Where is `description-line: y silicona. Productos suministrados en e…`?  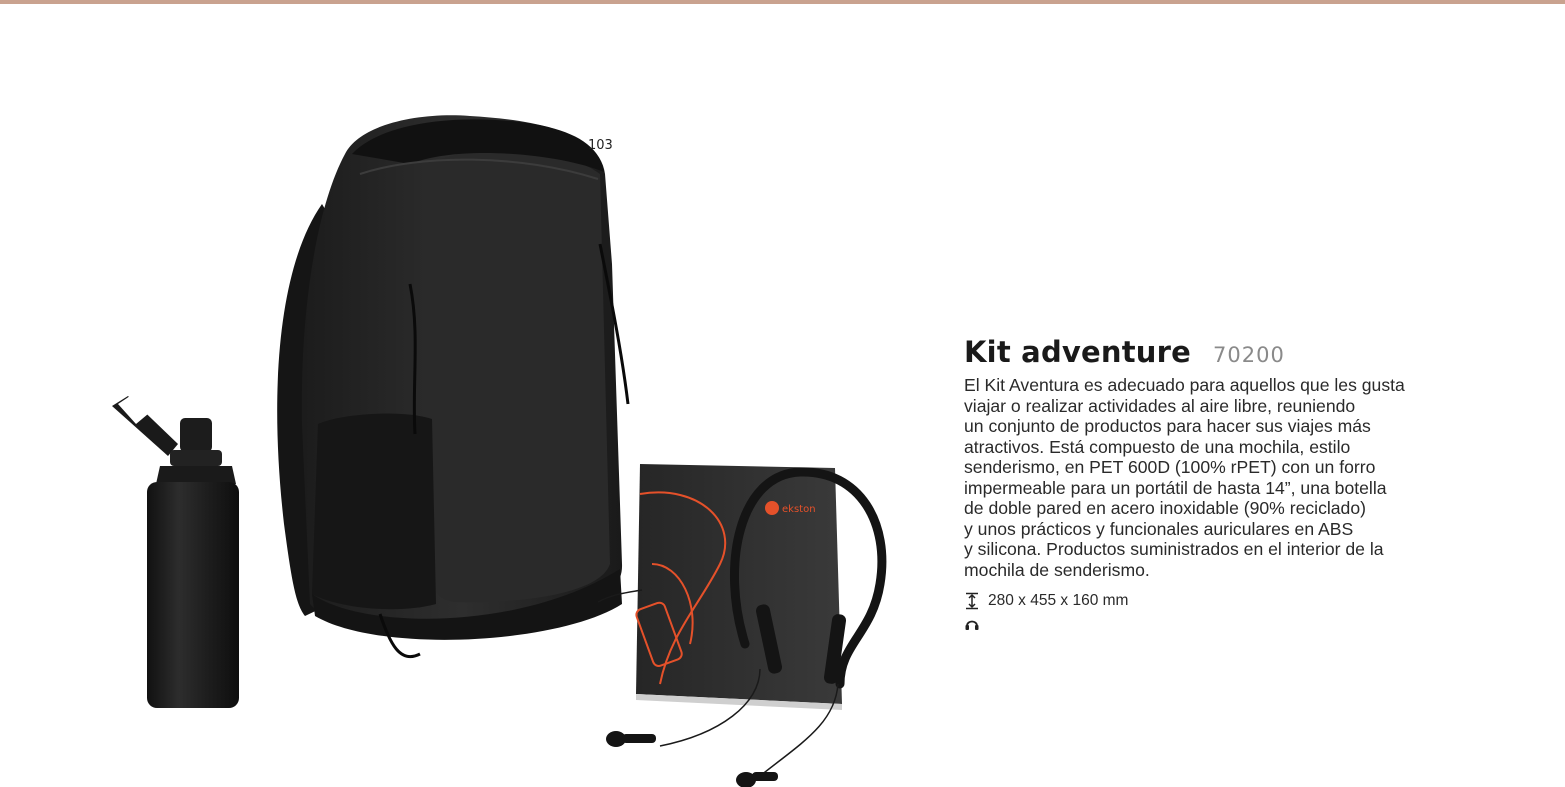
description-line: y silicona. Productos suministrados en e… is located at coordinates (1174, 549).